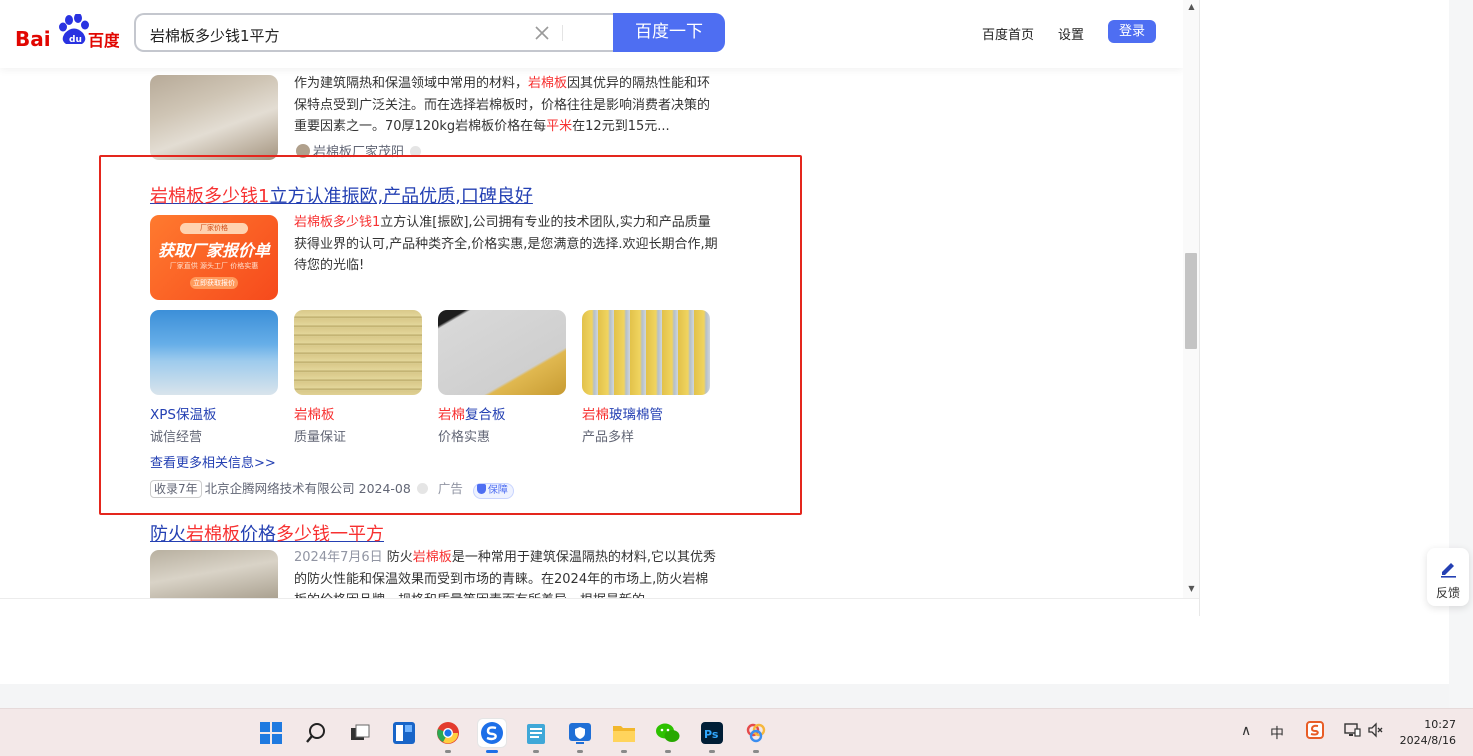  I want to click on product-name: 岩棉玻璃棉管, so click(622, 413).